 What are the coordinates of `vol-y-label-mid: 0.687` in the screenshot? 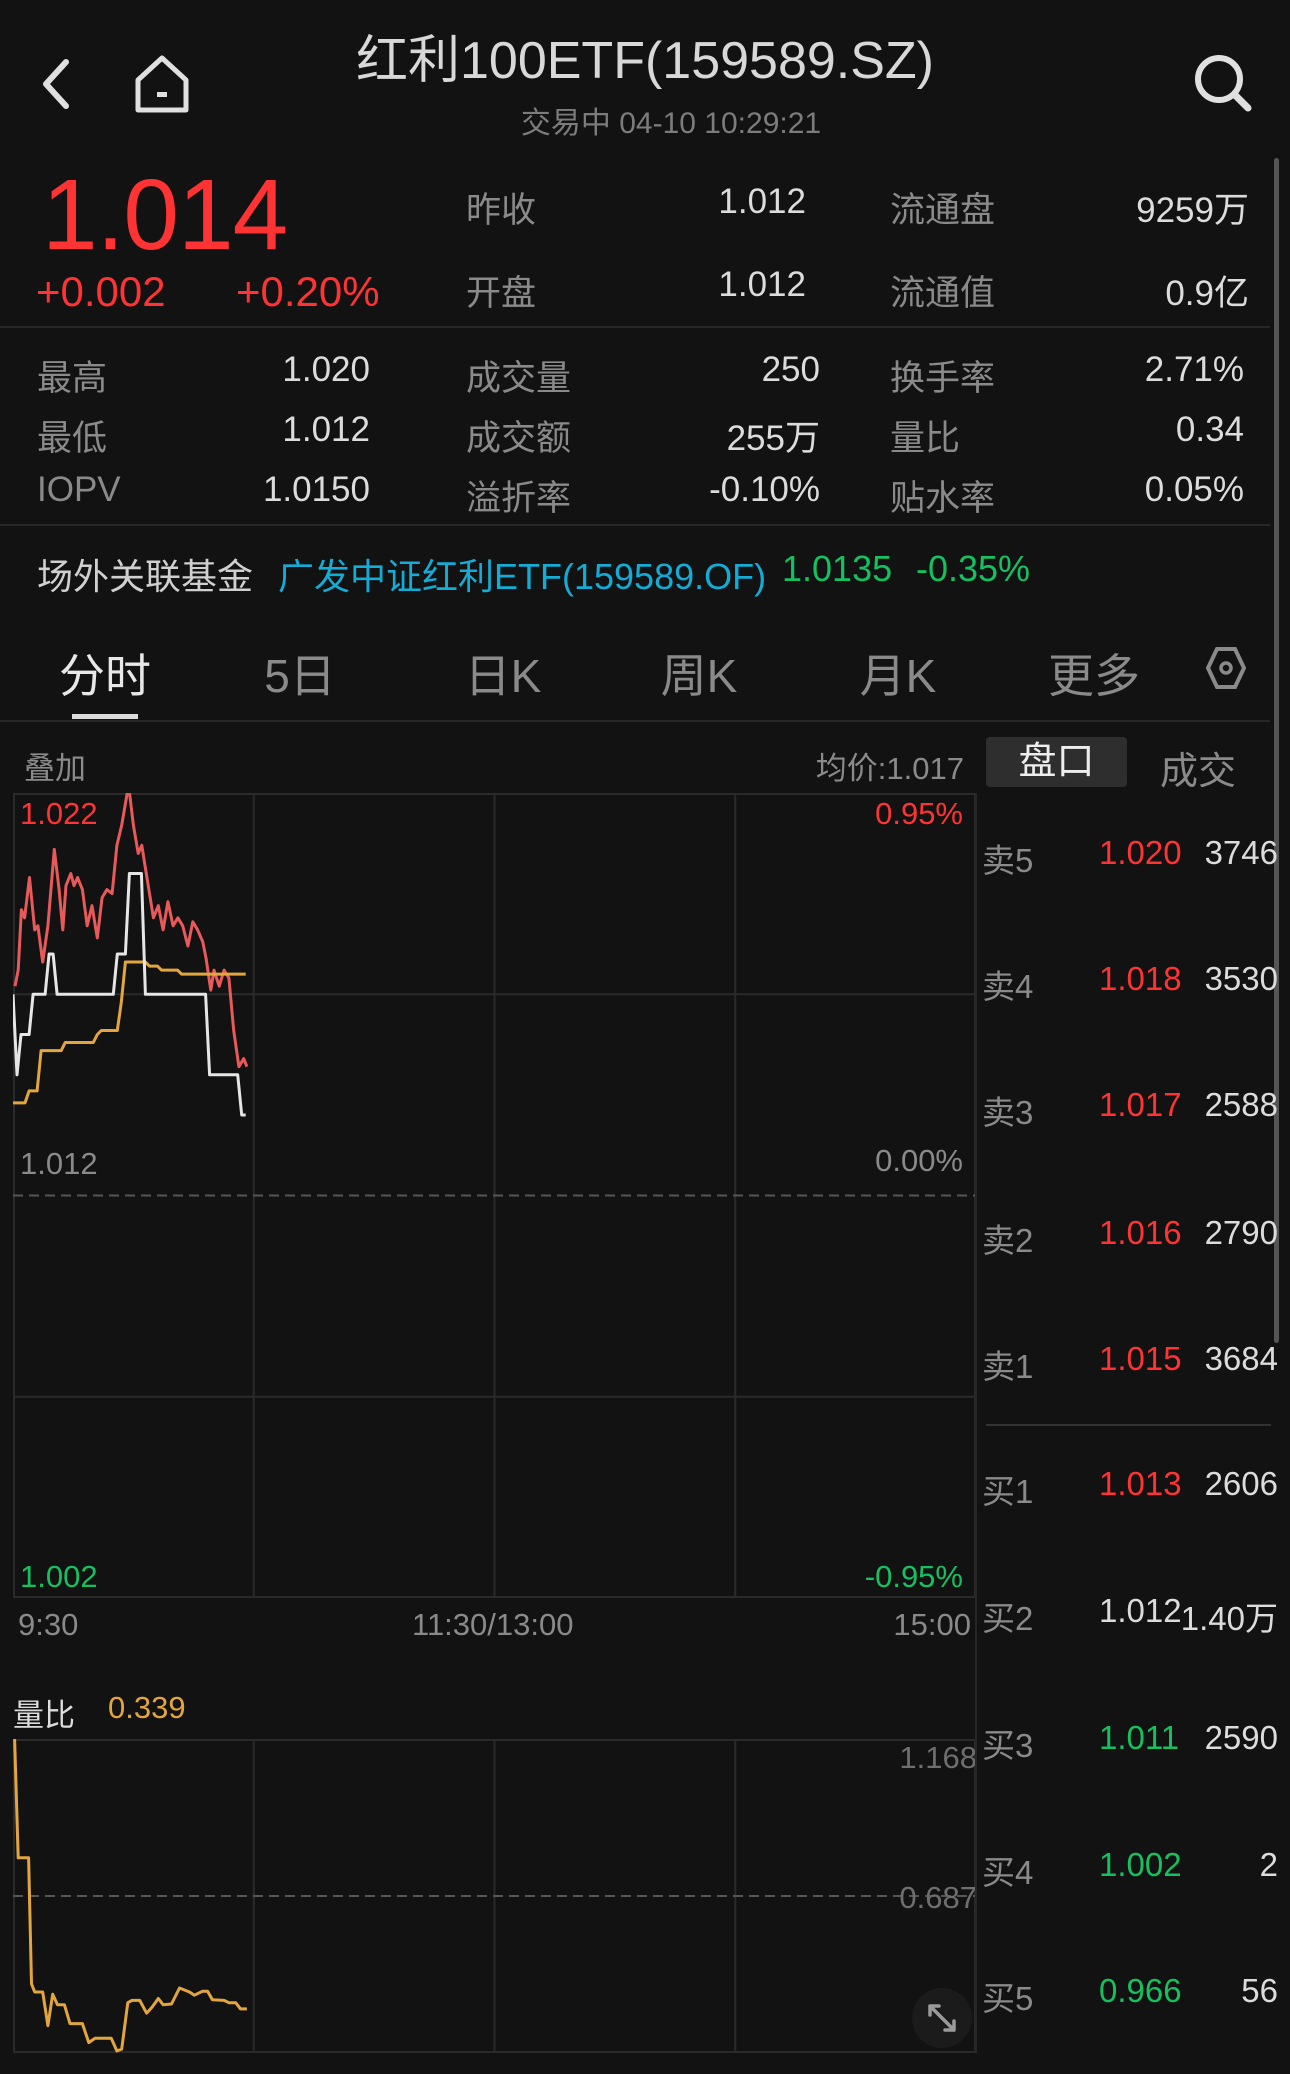 It's located at (938, 1897).